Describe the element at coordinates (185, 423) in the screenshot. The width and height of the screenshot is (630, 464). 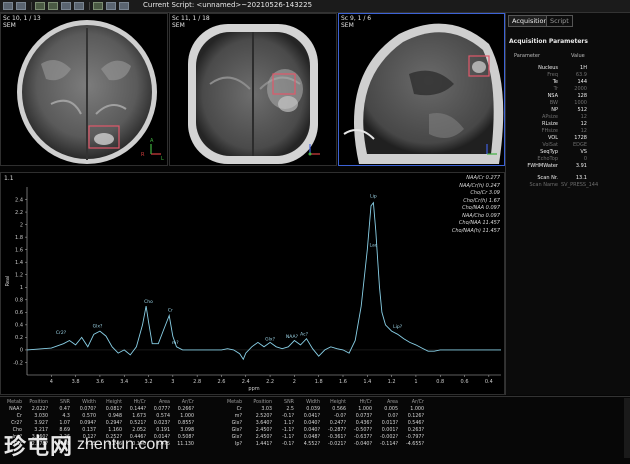
I see `table-cell: 0.855?` at that location.